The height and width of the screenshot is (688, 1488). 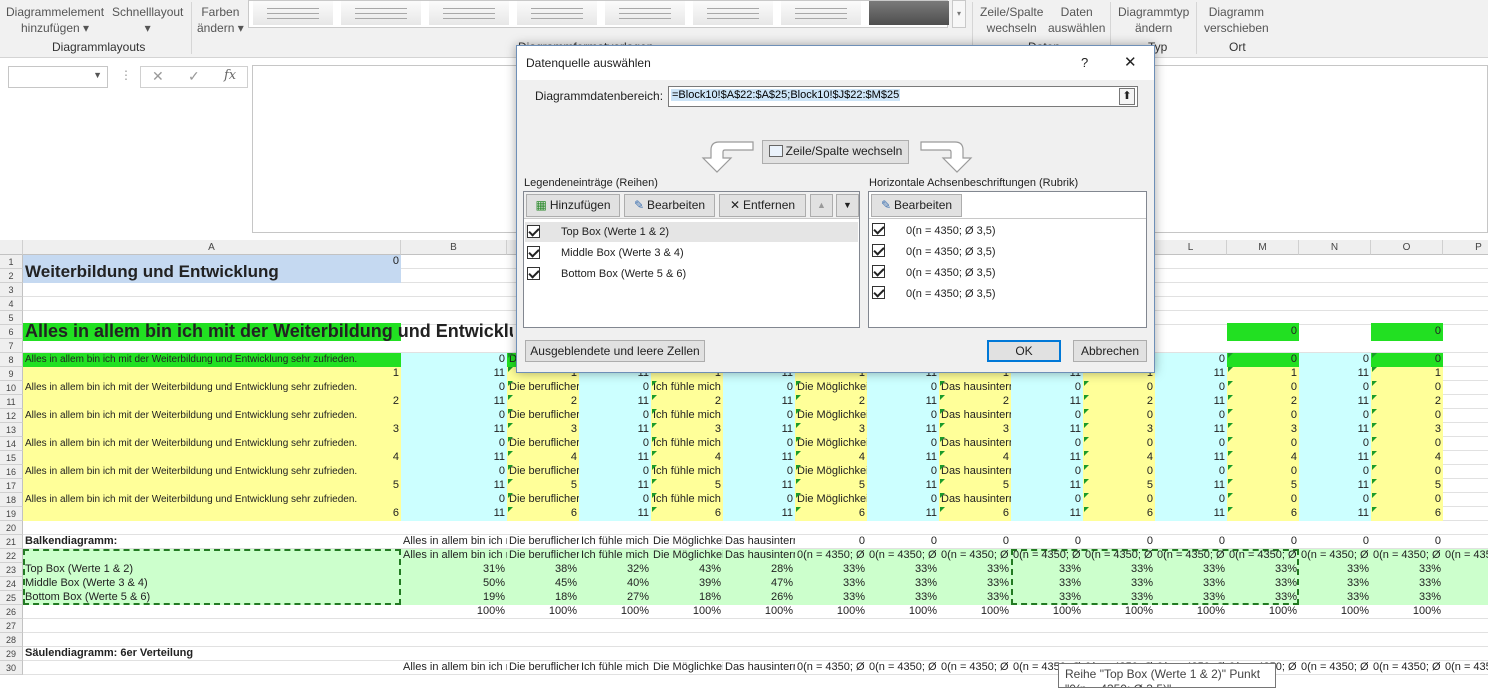 I want to click on row-header: 25, so click(x=11, y=598).